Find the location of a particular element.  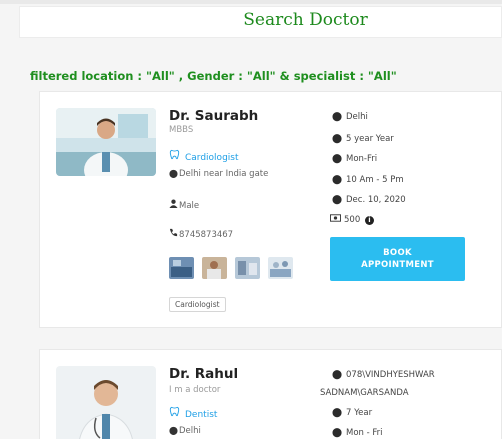

phone-text: 8745873467 is located at coordinates (206, 235).